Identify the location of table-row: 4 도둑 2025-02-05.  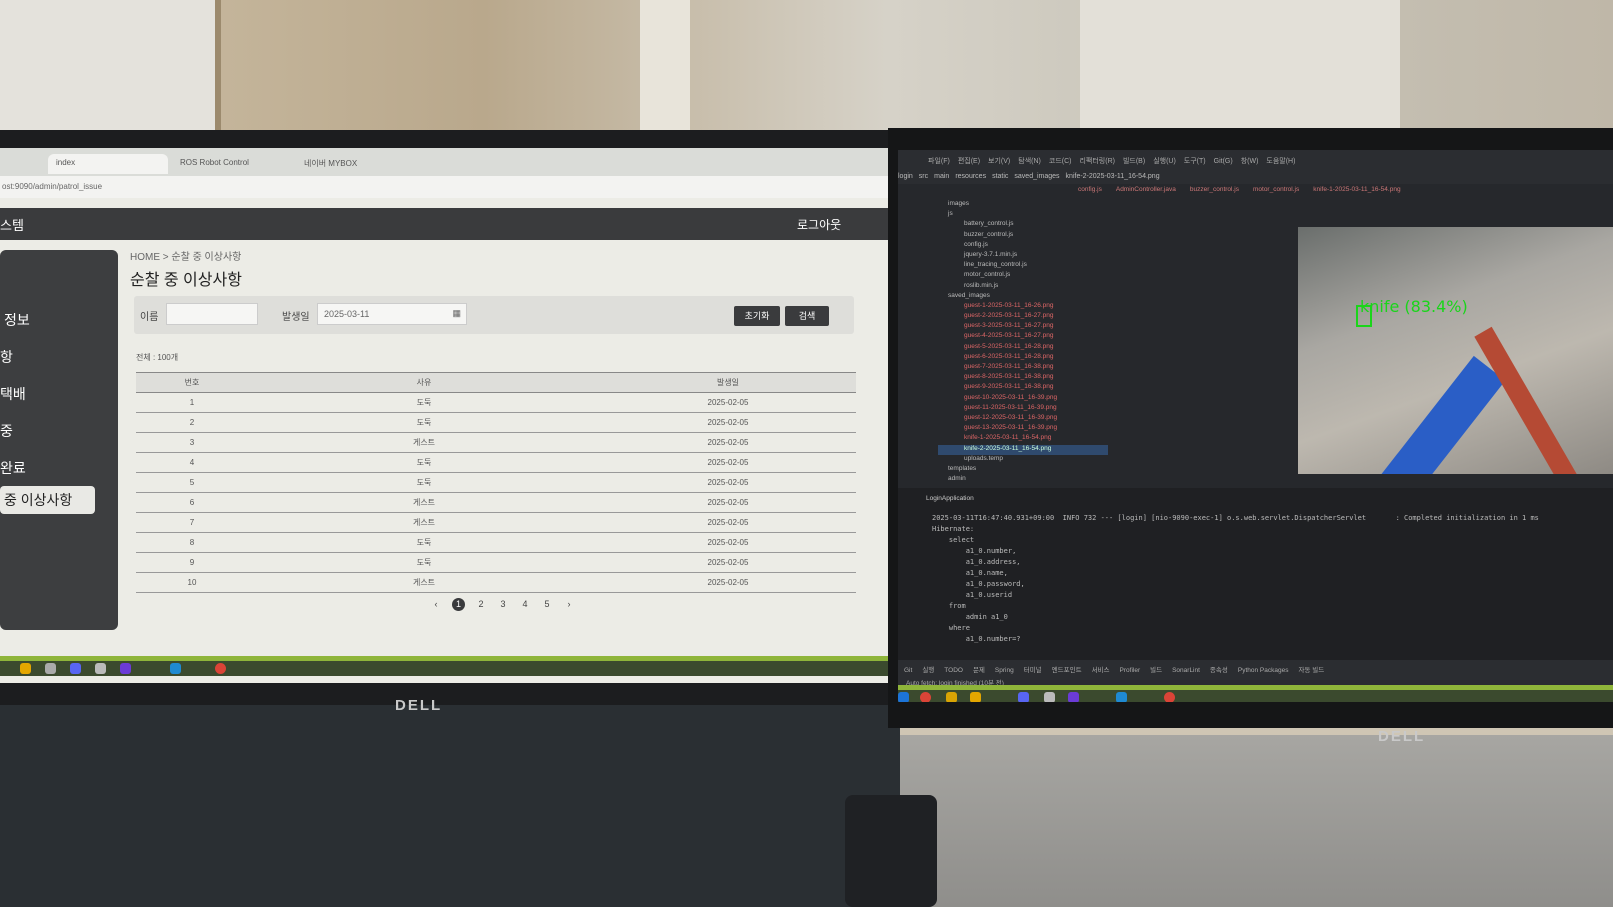
(496, 462).